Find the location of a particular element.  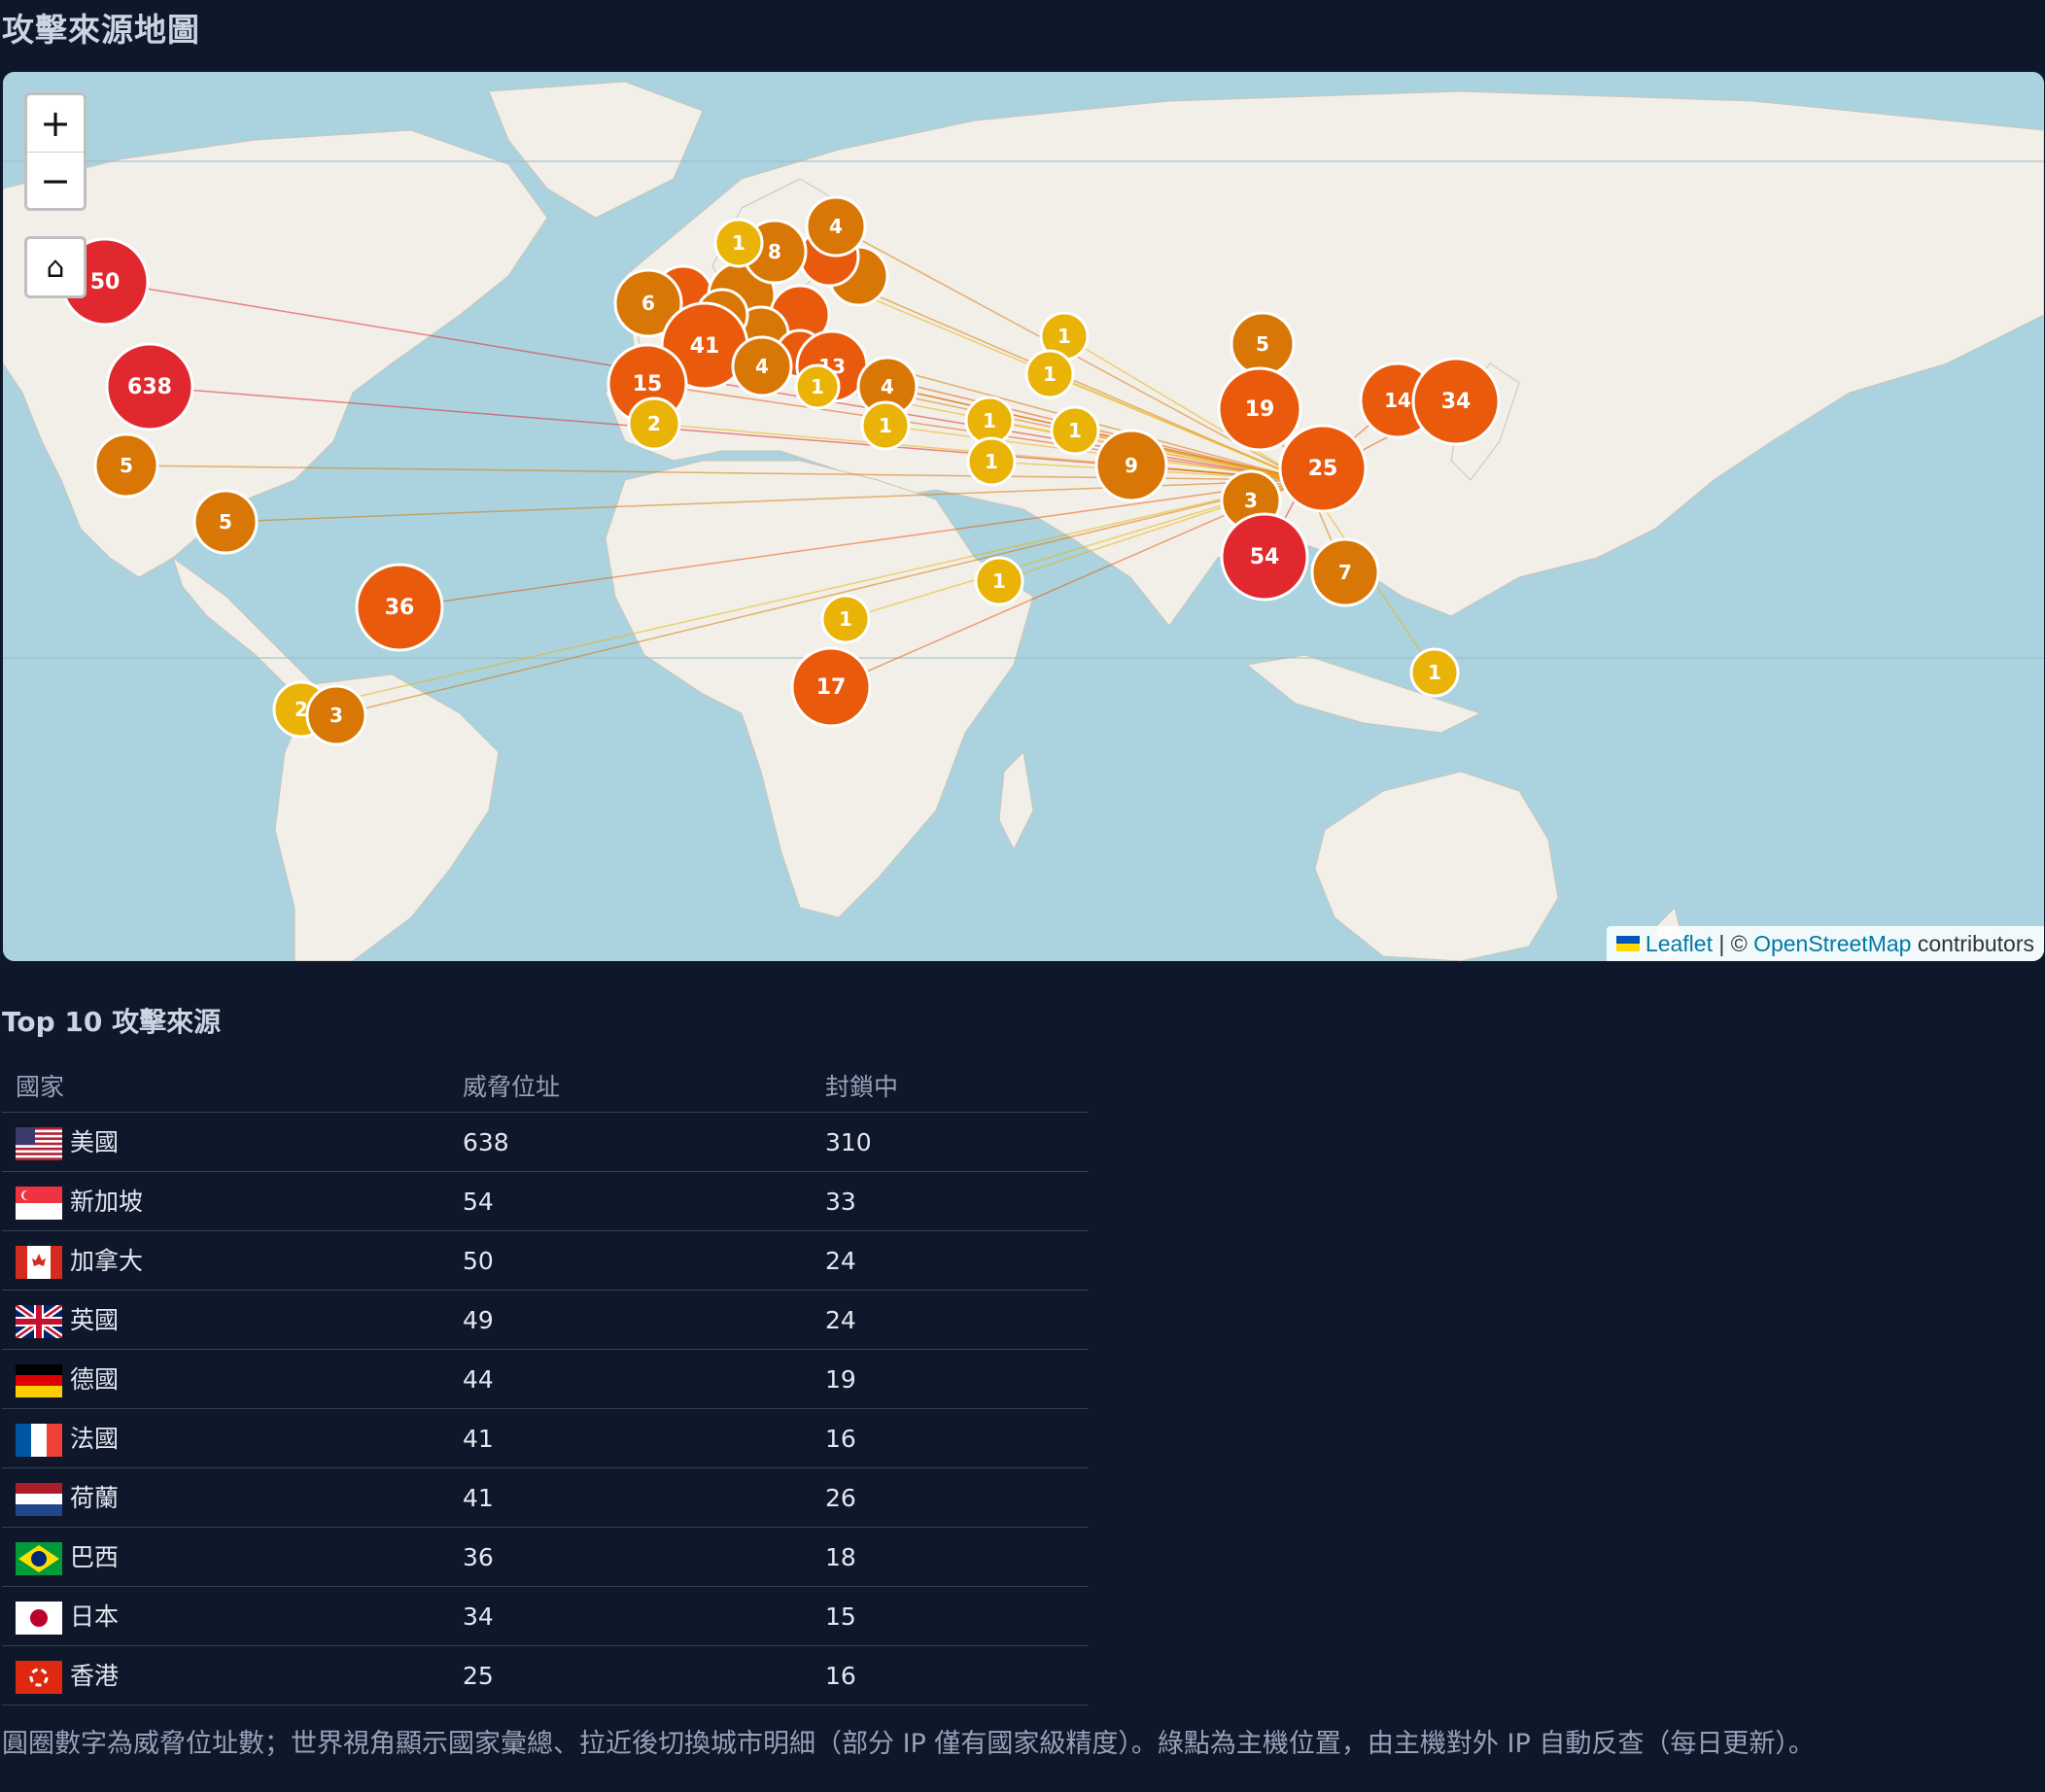

country-name: 新加坡 is located at coordinates (107, 1202).